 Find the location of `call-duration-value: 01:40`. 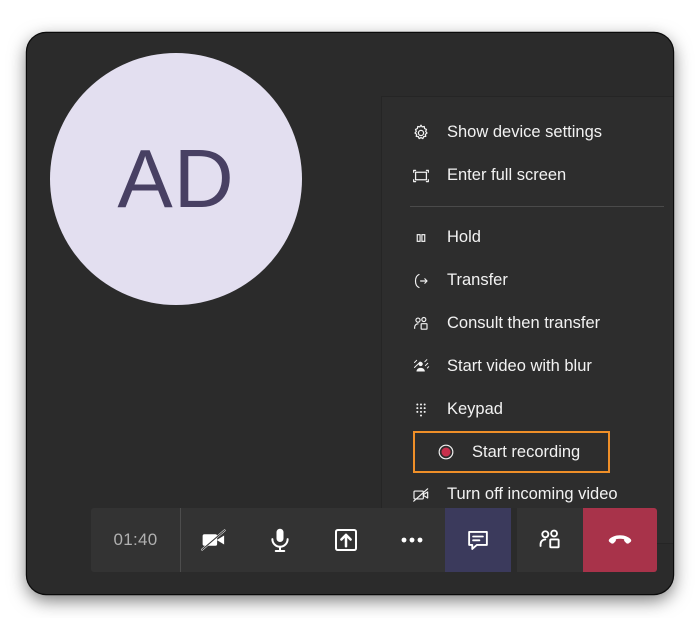

call-duration-value: 01:40 is located at coordinates (135, 539).